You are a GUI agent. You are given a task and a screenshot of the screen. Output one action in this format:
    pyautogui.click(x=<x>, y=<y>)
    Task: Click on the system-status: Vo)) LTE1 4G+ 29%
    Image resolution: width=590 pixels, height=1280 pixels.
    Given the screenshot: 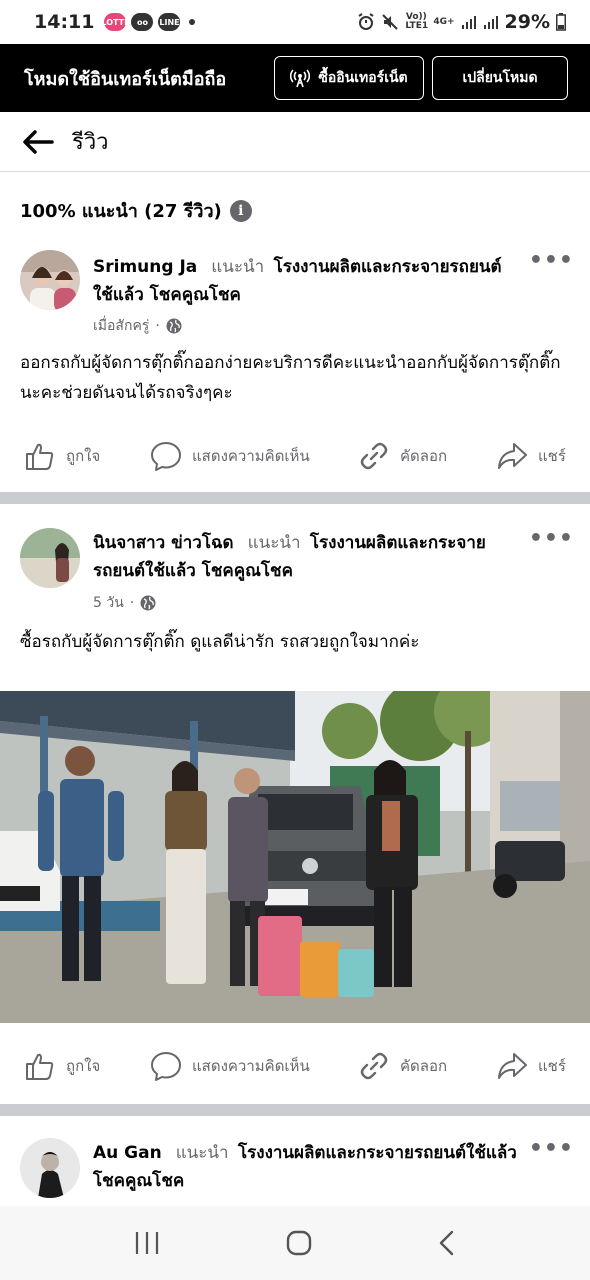 What is the action you would take?
    pyautogui.click(x=461, y=22)
    